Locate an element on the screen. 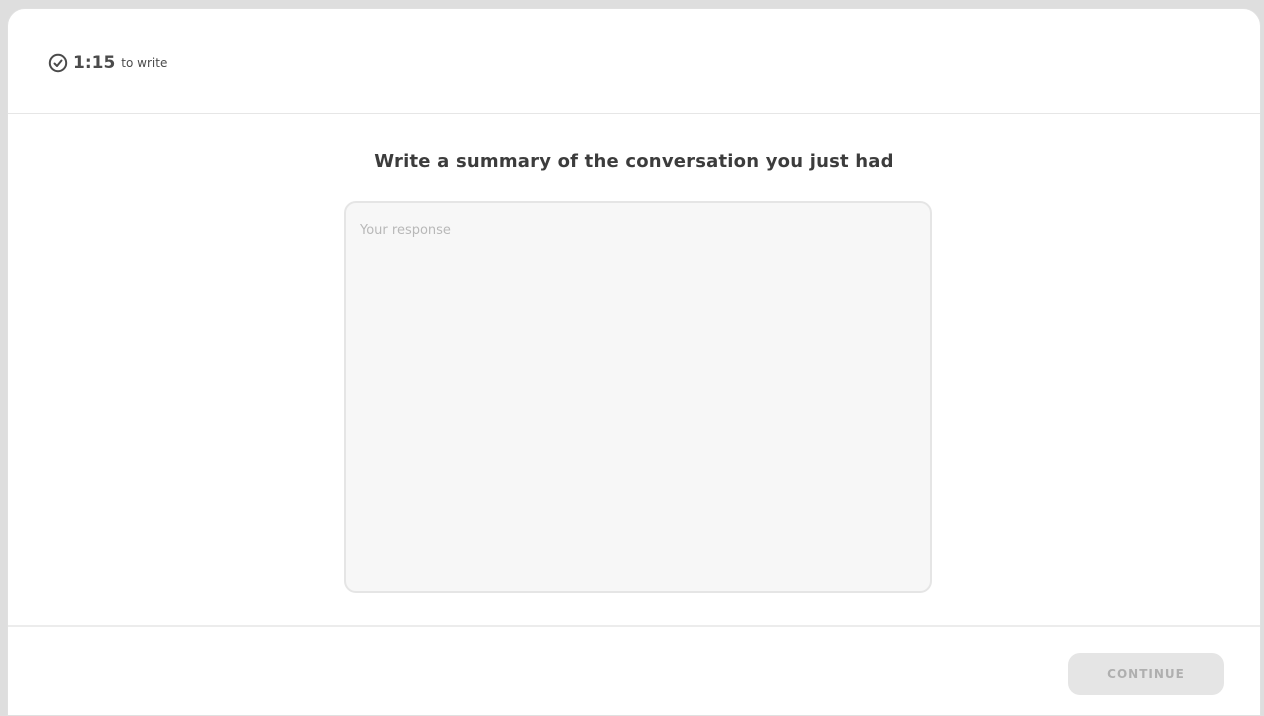 The width and height of the screenshot is (1264, 716). timer-value: 1:15 is located at coordinates (94, 63).